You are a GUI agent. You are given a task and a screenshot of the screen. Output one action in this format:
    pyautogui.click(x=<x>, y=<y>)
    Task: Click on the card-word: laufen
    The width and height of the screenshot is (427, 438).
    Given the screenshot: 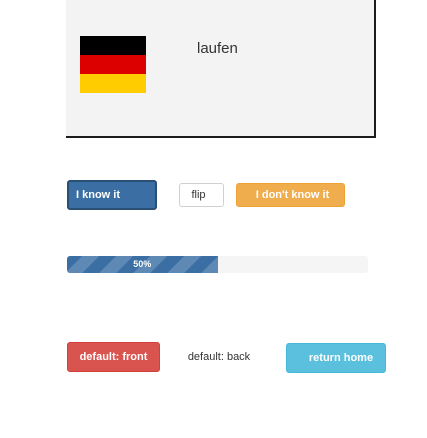 What is the action you would take?
    pyautogui.click(x=217, y=48)
    